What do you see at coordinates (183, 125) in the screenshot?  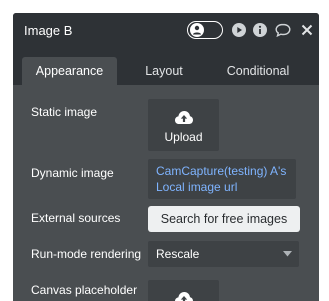 I see `static-image-upload-button: Upload` at bounding box center [183, 125].